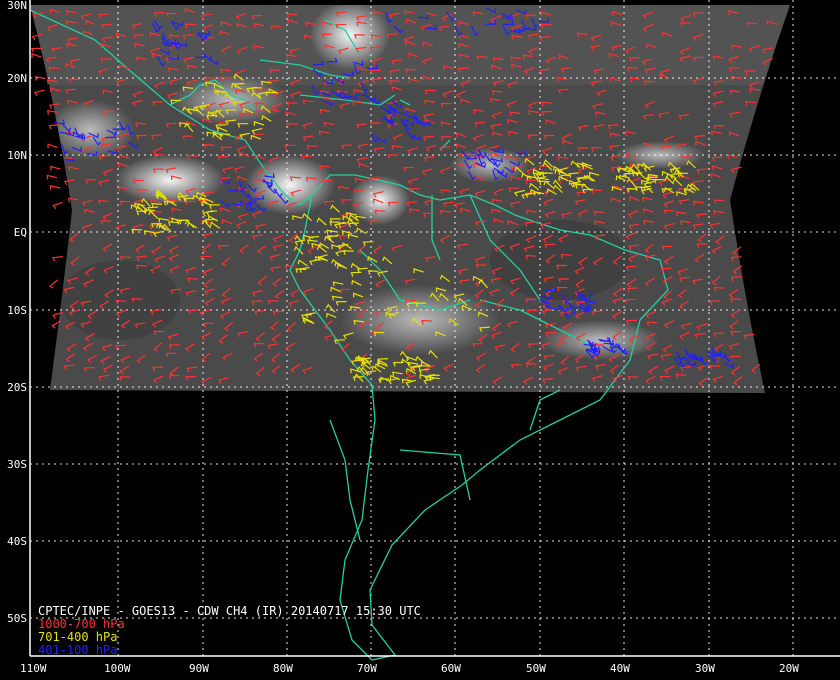 The height and width of the screenshot is (680, 840). I want to click on lon-tick-label: 20W, so click(789, 668).